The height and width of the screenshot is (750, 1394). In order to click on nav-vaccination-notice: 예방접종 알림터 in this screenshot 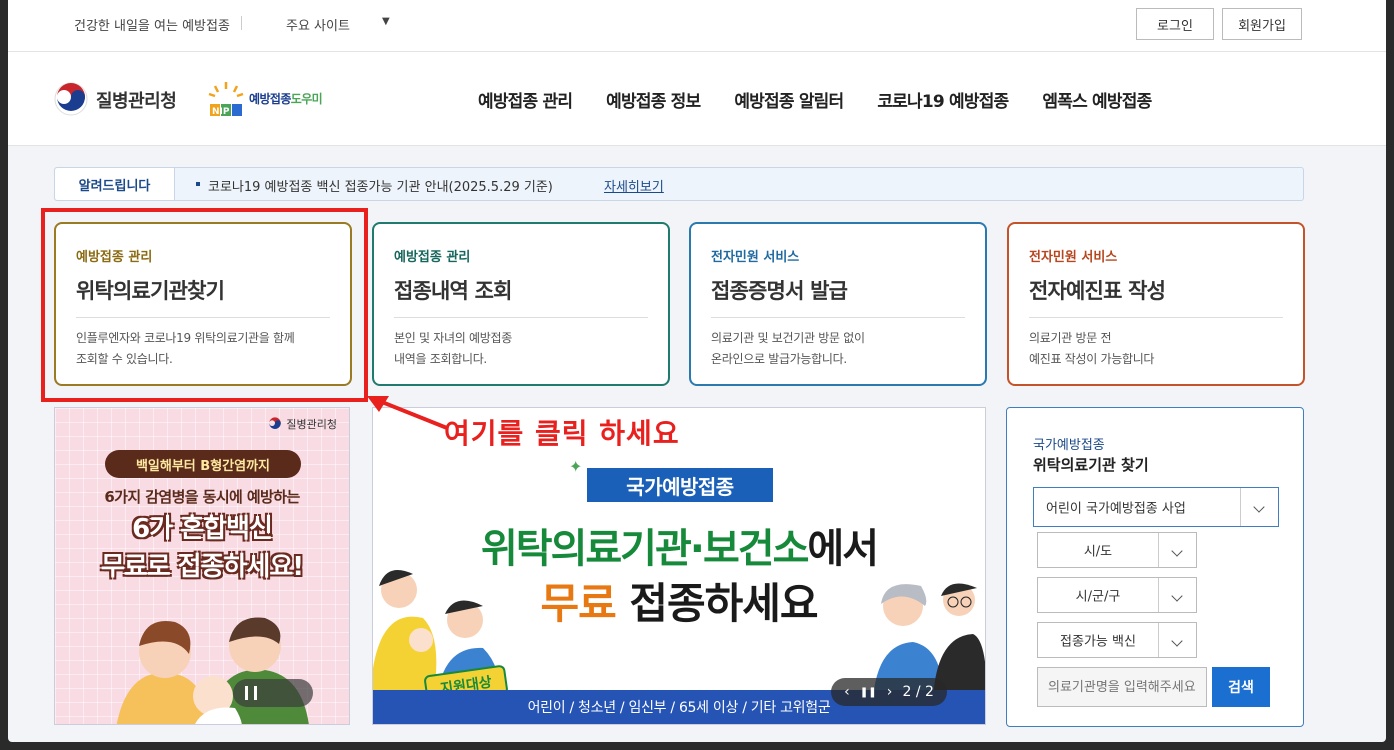, I will do `click(789, 99)`.